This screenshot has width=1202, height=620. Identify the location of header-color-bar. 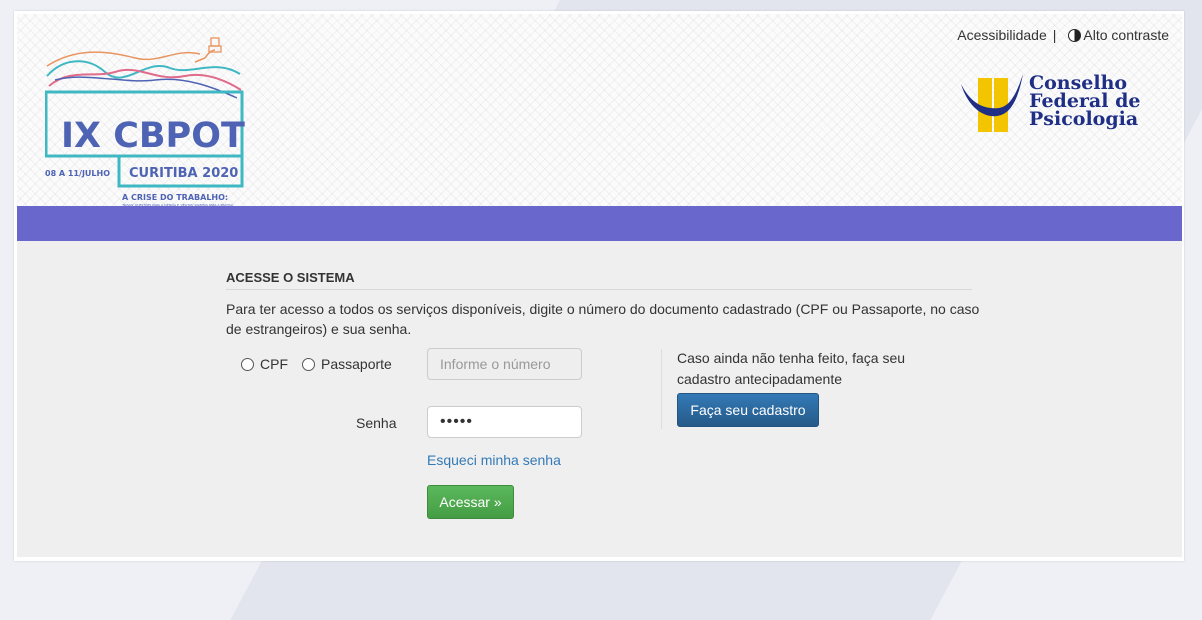
(599, 223).